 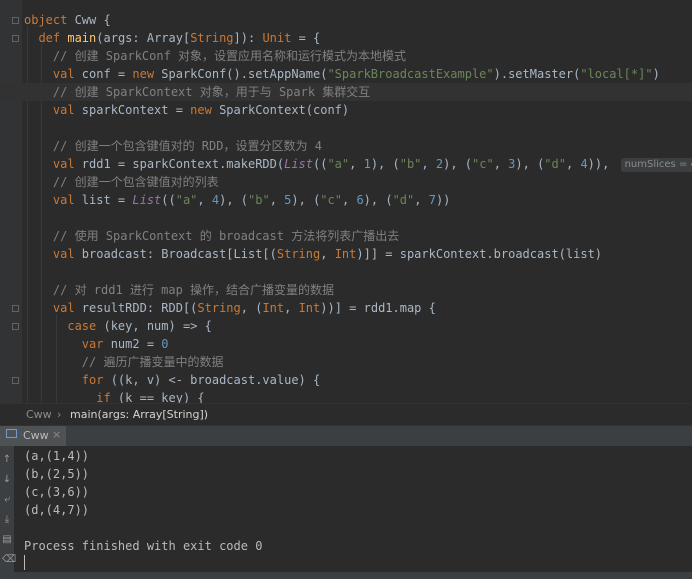 I want to click on code-token: Int, so click(x=309, y=308).